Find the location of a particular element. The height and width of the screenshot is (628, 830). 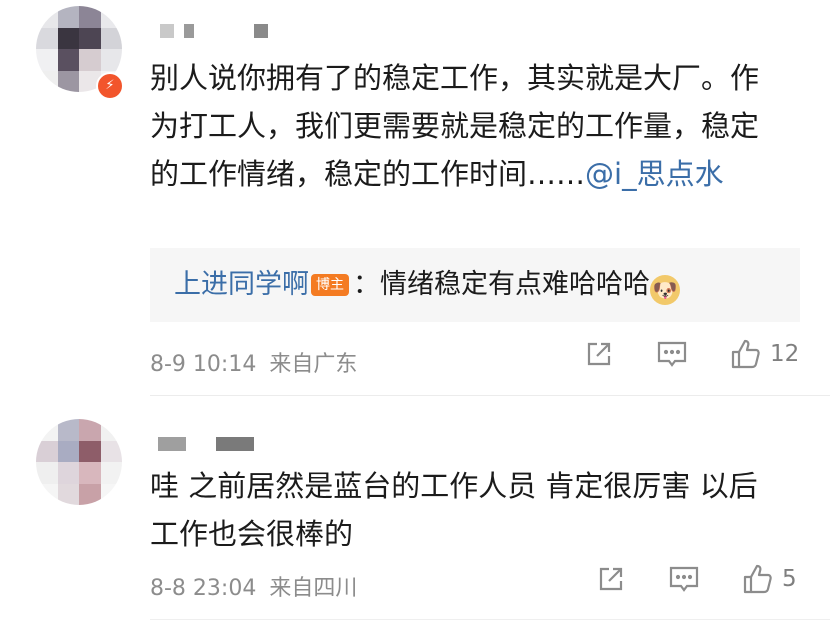

verified-badge-icon: ⚡ is located at coordinates (110, 86).